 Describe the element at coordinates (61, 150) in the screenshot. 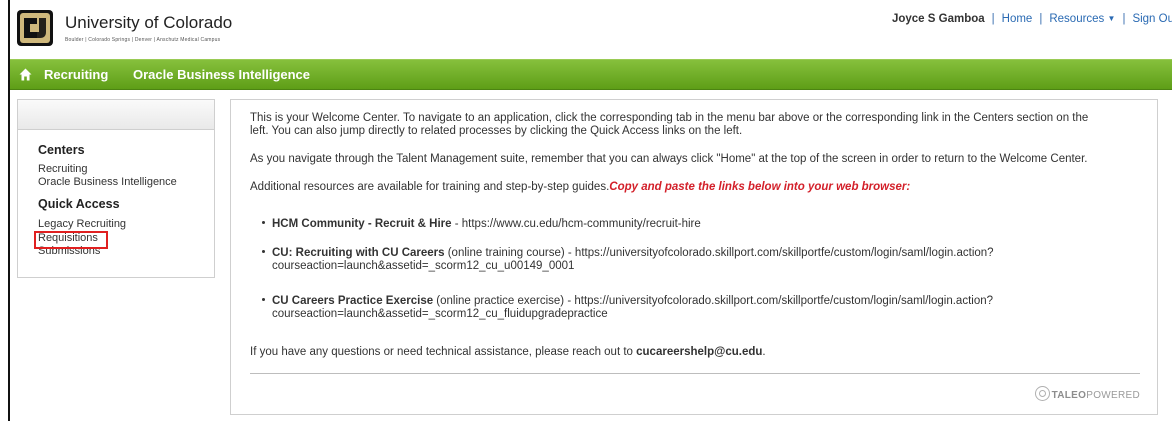

I see `centers-heading: Centers` at that location.